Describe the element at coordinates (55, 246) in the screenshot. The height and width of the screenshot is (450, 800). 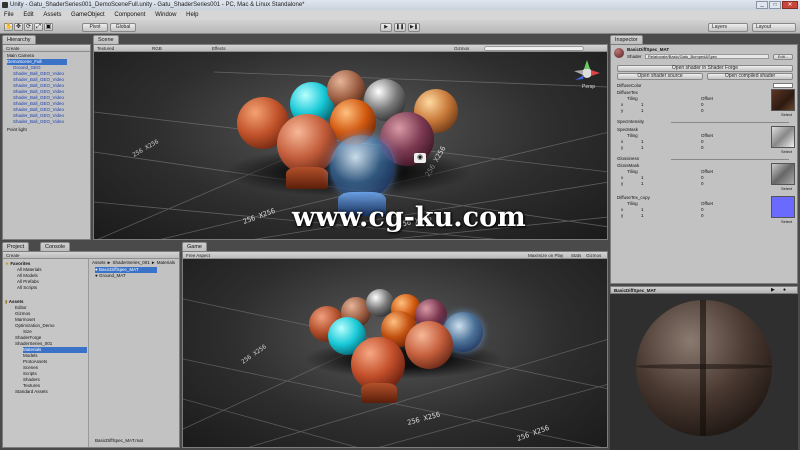
I see `tab-console: Console` at that location.